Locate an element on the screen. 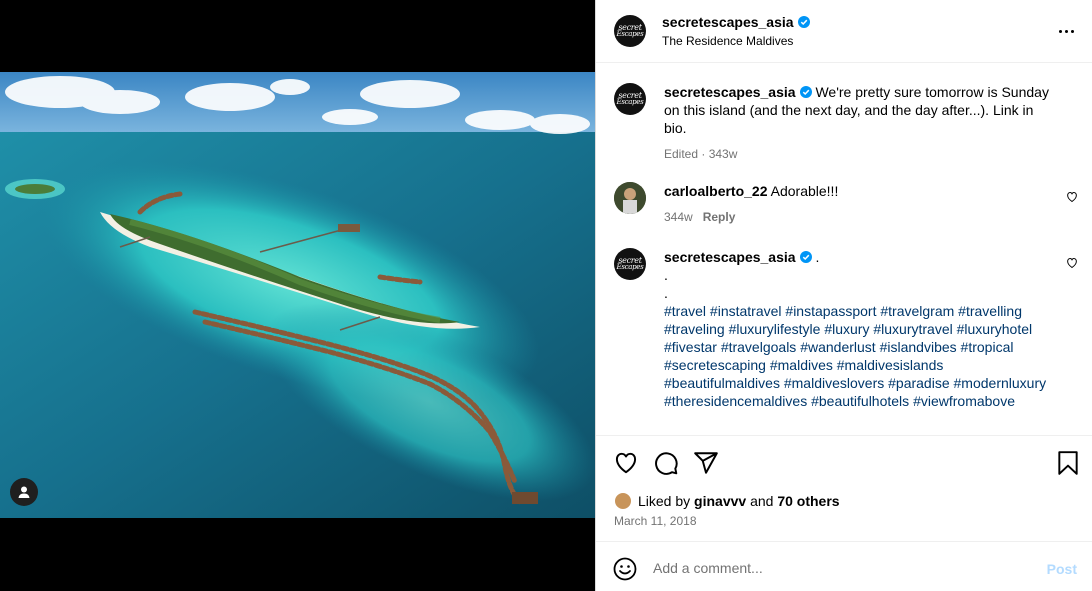  hashtag-link: #islandvibes is located at coordinates (918, 347).